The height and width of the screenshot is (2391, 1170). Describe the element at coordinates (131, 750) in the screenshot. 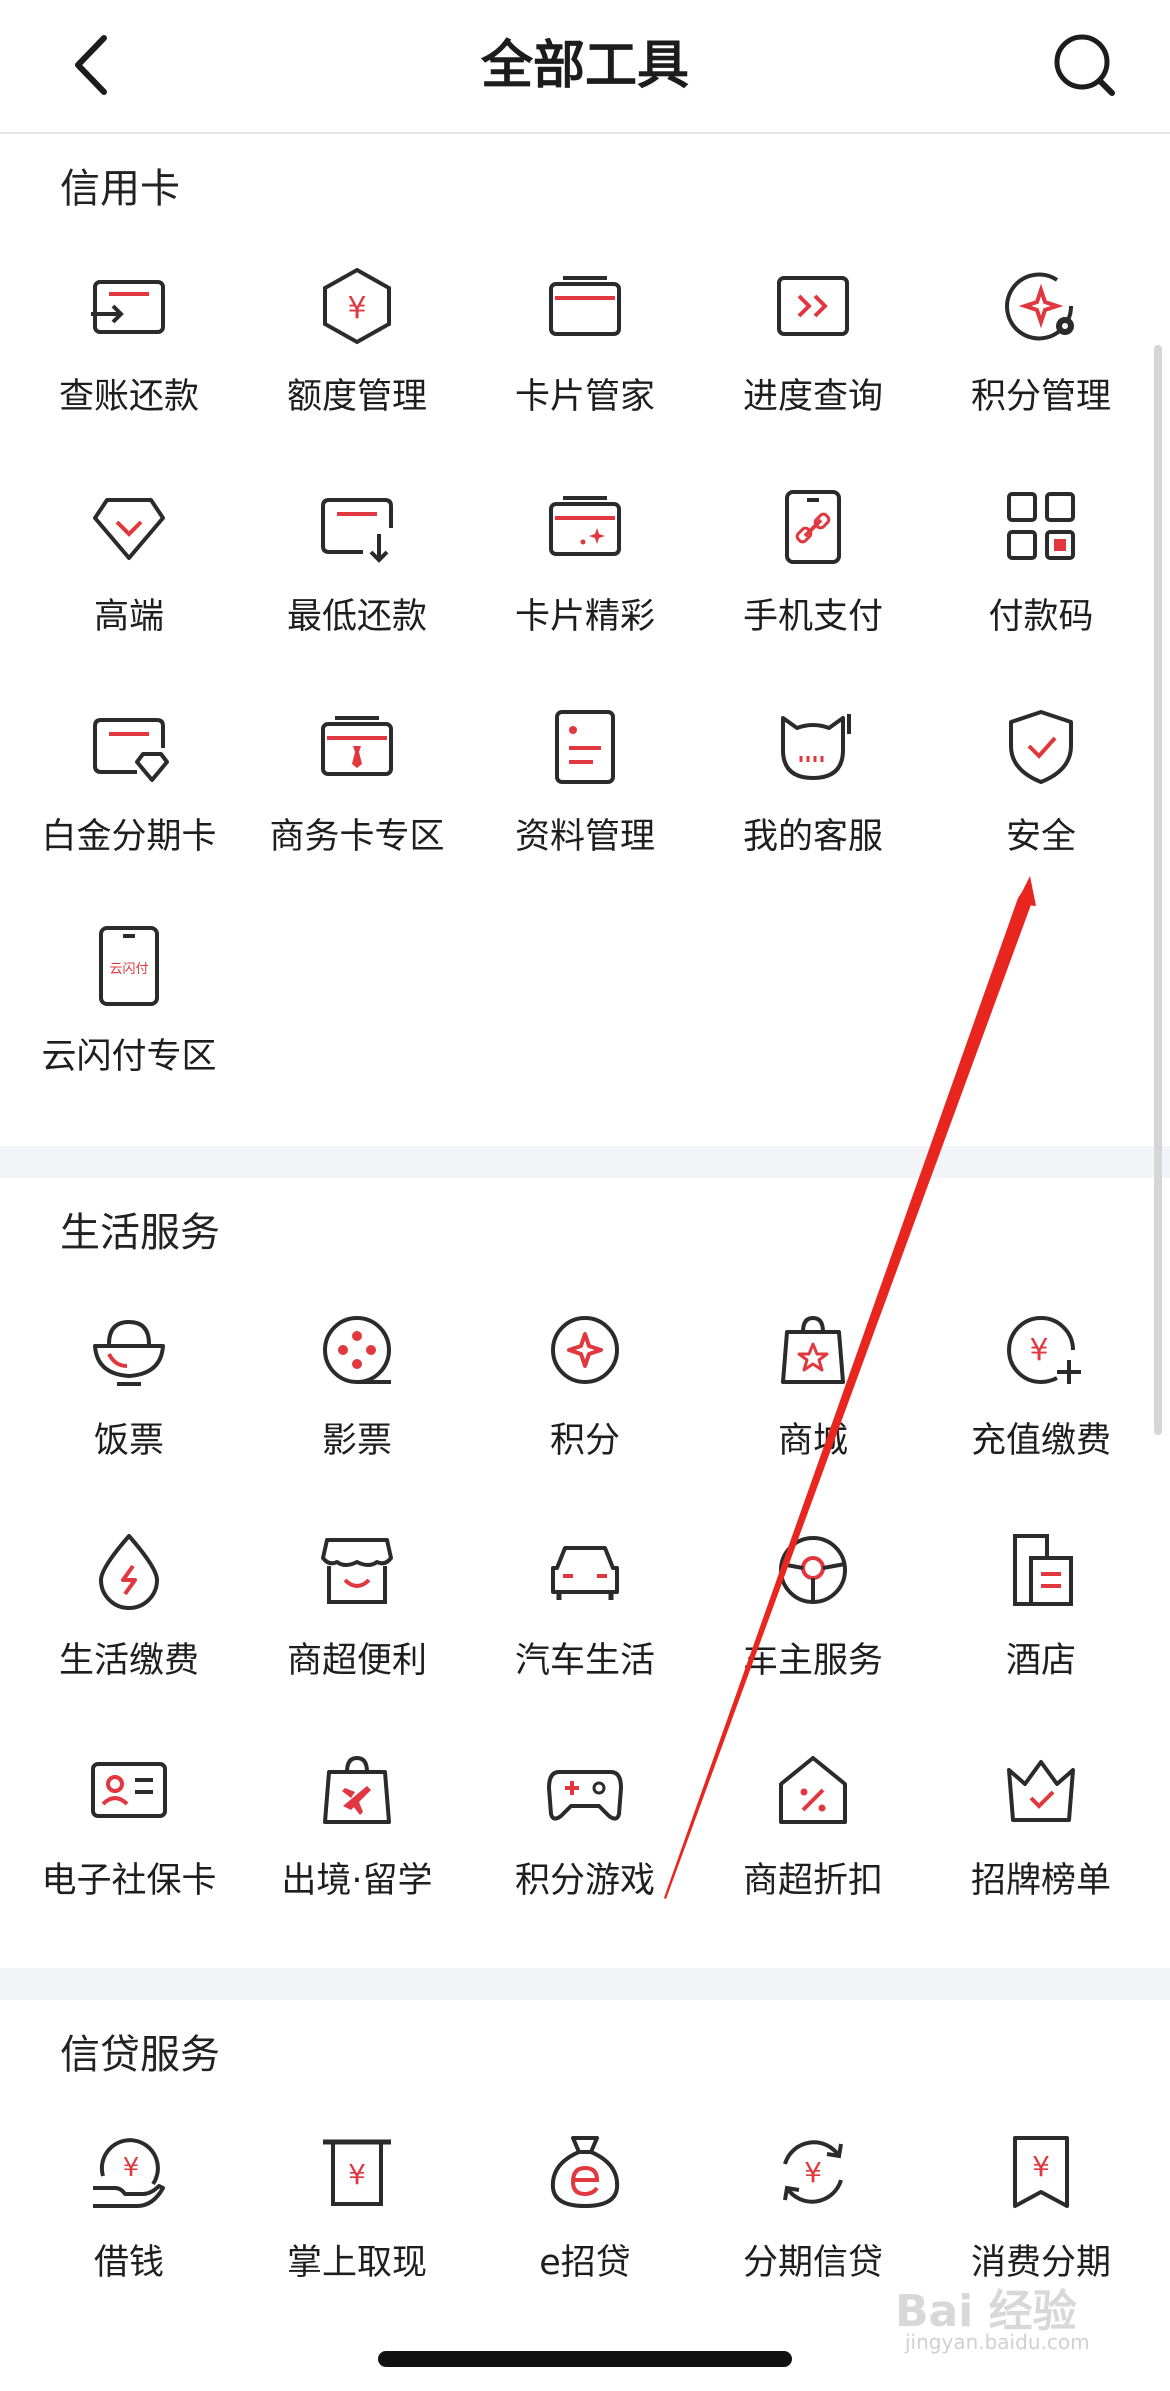

I see `platinum-card-icon` at that location.